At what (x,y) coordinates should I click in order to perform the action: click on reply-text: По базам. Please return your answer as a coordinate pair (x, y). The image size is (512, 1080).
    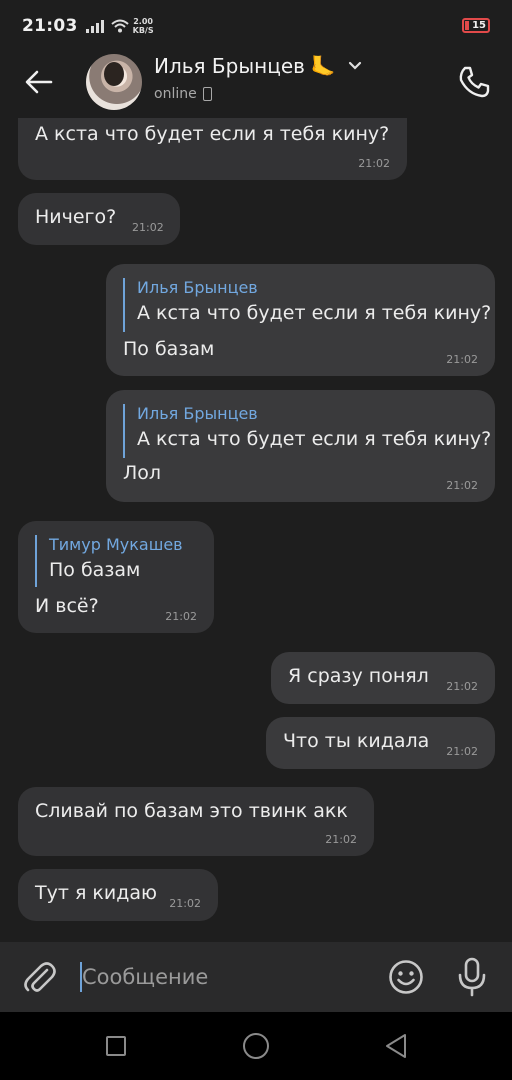
    Looking at the image, I should click on (95, 570).